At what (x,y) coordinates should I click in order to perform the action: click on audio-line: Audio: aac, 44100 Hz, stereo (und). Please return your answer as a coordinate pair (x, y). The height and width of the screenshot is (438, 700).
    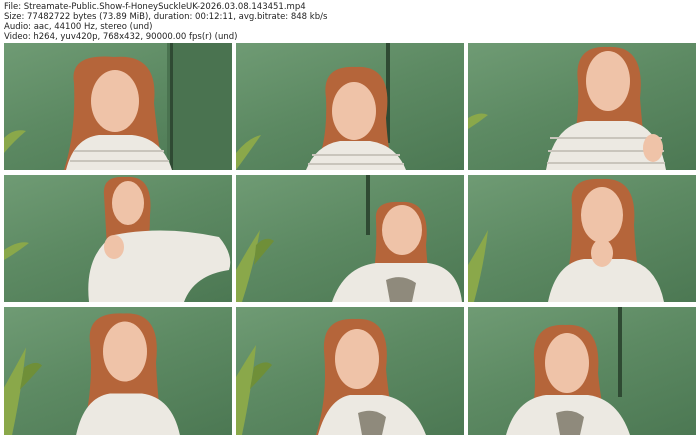
    Looking at the image, I should click on (78, 27).